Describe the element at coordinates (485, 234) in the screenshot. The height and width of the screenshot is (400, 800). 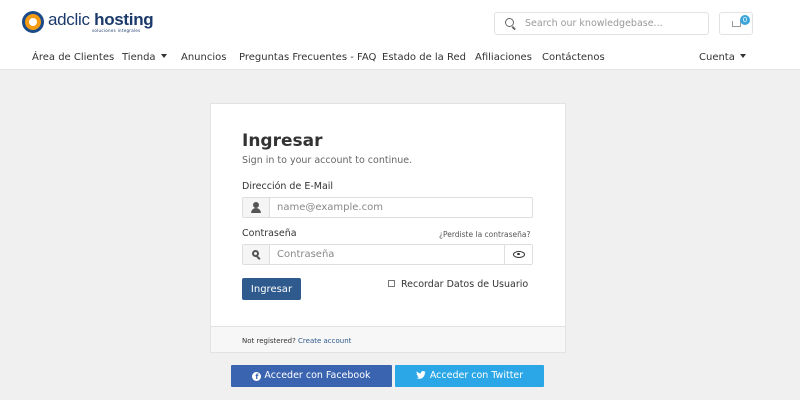
I see `forgot-password-link: ¿Perdiste la contraseña?` at that location.